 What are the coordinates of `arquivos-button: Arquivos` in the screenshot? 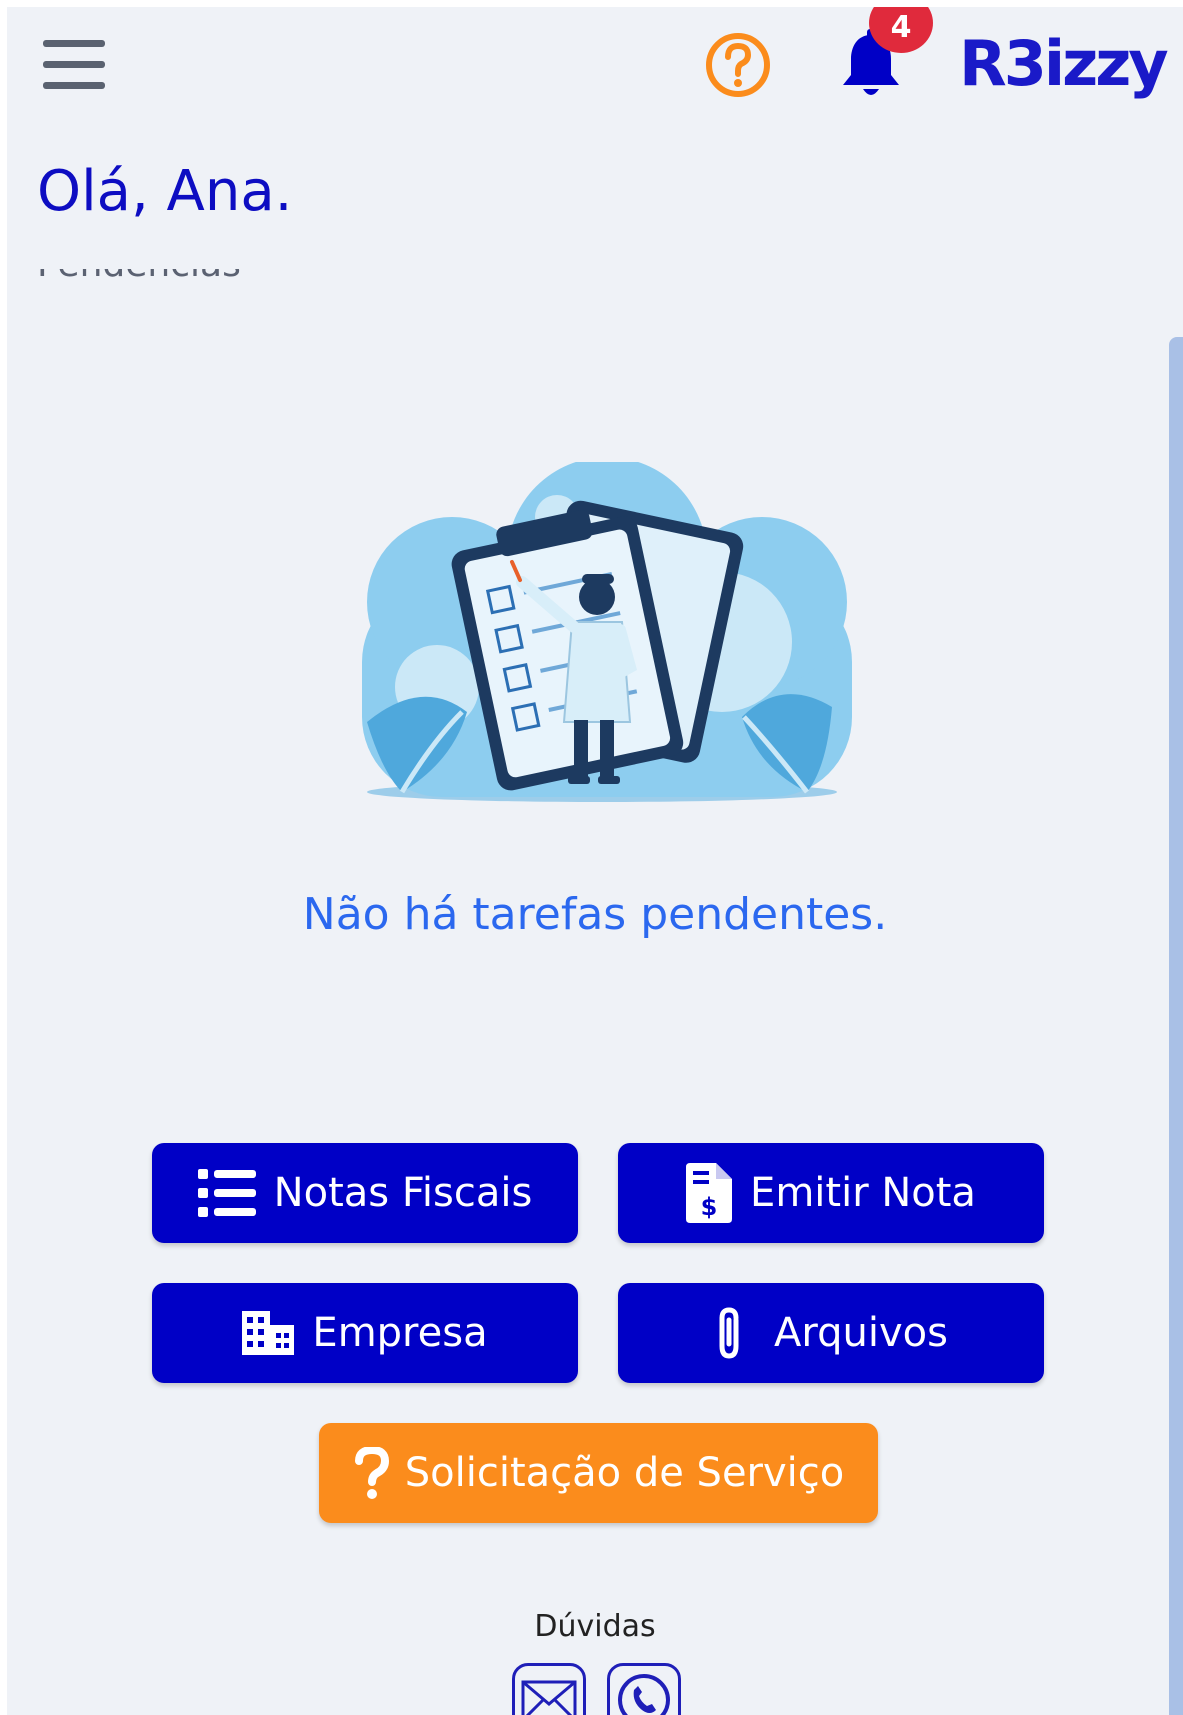 It's located at (831, 1333).